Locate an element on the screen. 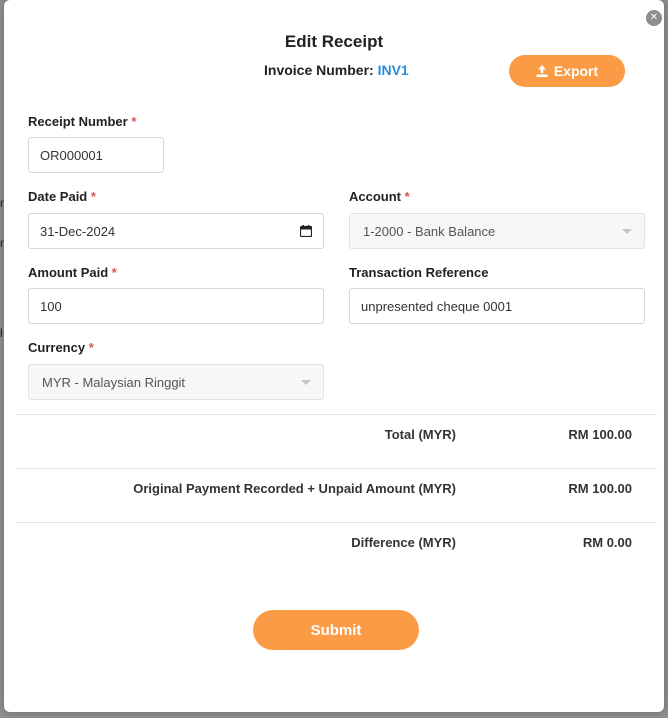 This screenshot has height=718, width=668. submit-button: Submit is located at coordinates (336, 630).